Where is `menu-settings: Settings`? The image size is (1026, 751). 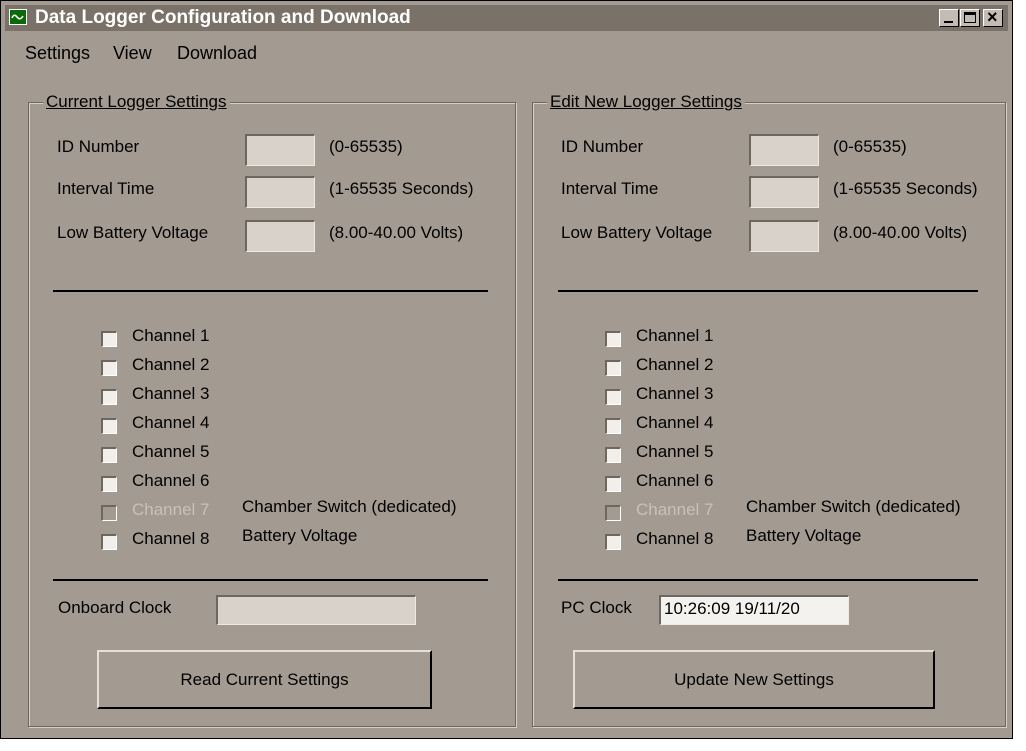
menu-settings: Settings is located at coordinates (57, 53).